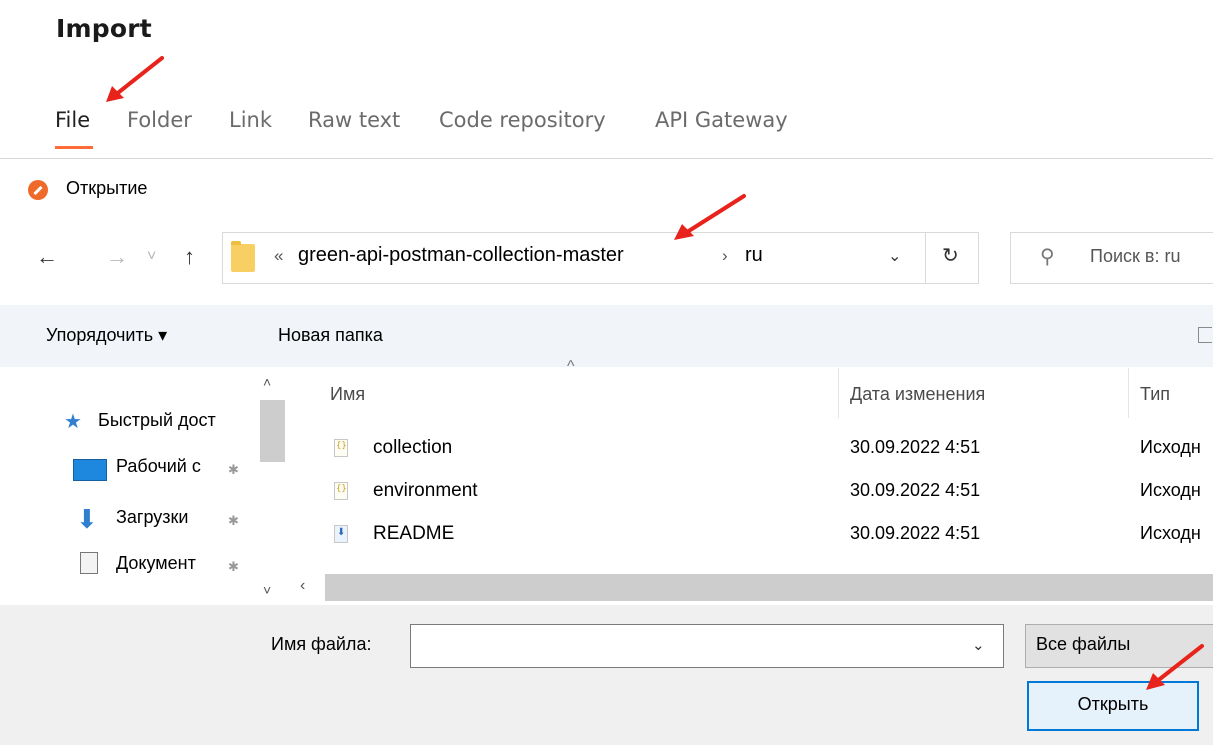  Describe the element at coordinates (606, 158) in the screenshot. I see `dialog-border` at that location.